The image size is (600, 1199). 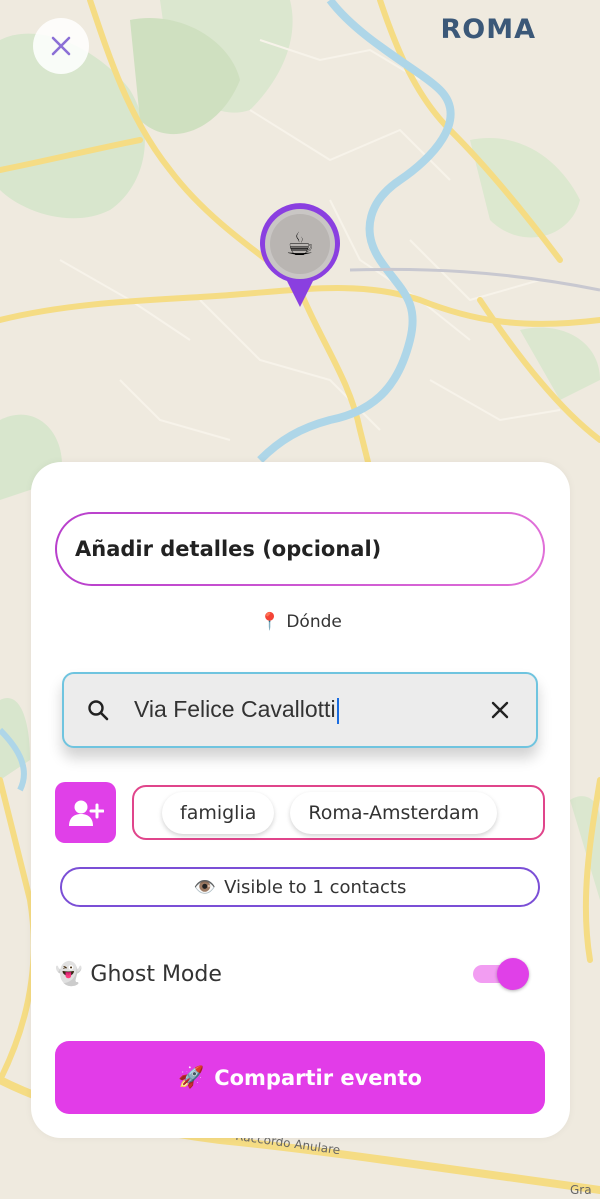 I want to click on group-chip-roma-amsterdam: Roma-Amsterdam, so click(x=394, y=812).